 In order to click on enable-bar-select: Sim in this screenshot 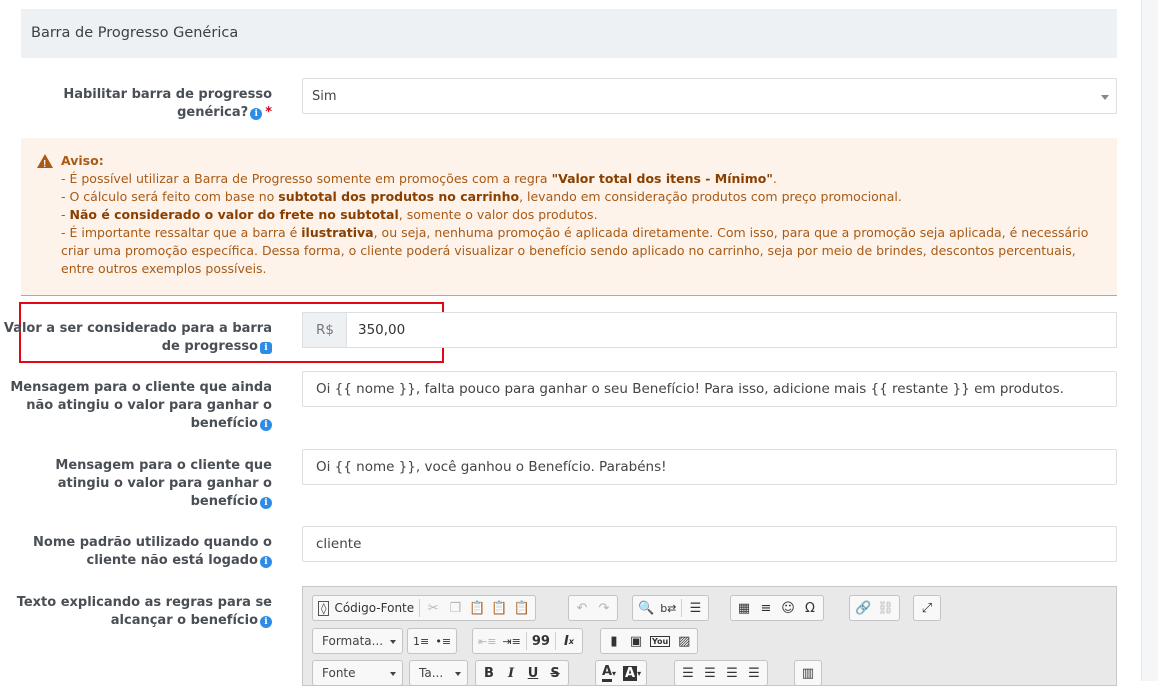, I will do `click(709, 96)`.